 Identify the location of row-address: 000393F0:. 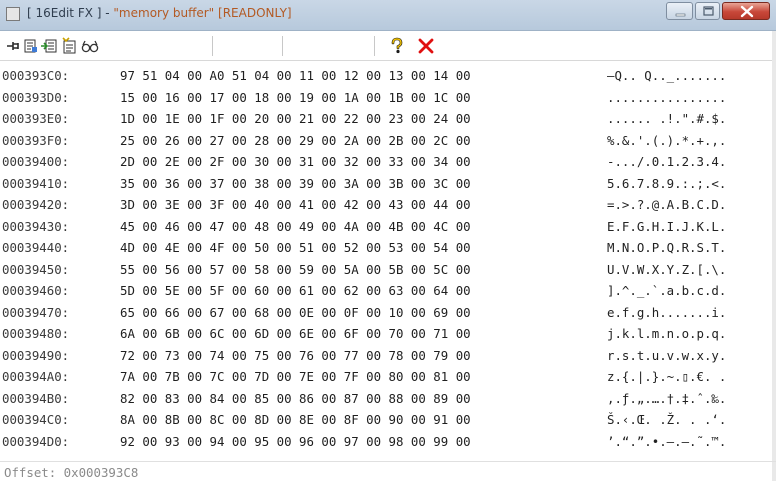
(36, 140).